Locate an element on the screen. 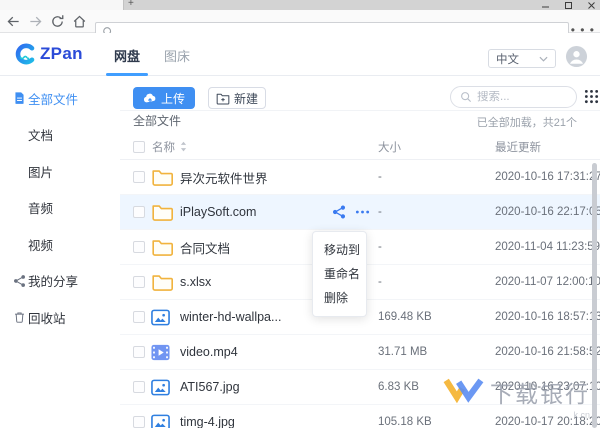 This screenshot has height=428, width=600. file-name: ATI567.jpg is located at coordinates (269, 387).